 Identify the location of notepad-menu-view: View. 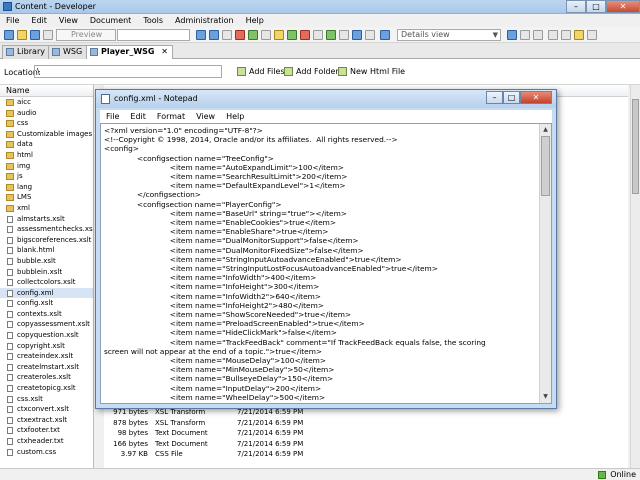
(205, 116).